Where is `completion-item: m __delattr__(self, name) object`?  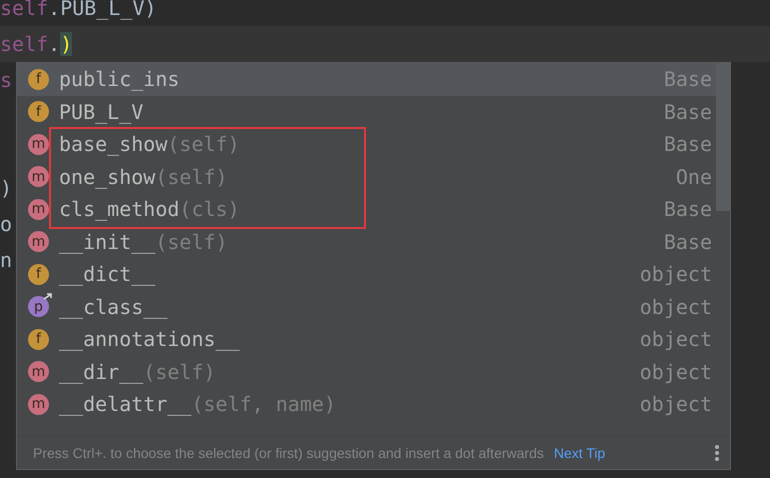
completion-item: m __delattr__(self, name) object is located at coordinates (373, 404).